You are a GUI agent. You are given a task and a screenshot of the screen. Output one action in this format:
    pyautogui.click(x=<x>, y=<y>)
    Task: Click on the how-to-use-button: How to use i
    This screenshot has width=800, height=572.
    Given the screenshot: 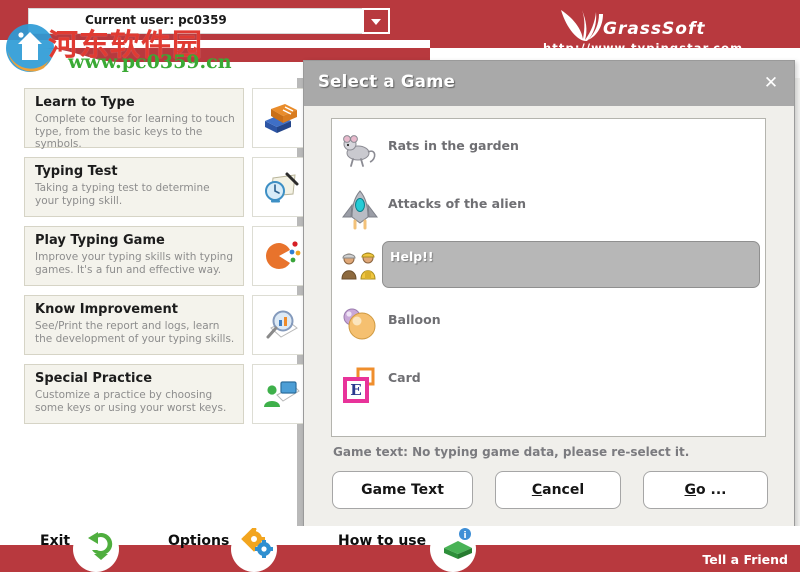 What is the action you would take?
    pyautogui.click(x=418, y=549)
    